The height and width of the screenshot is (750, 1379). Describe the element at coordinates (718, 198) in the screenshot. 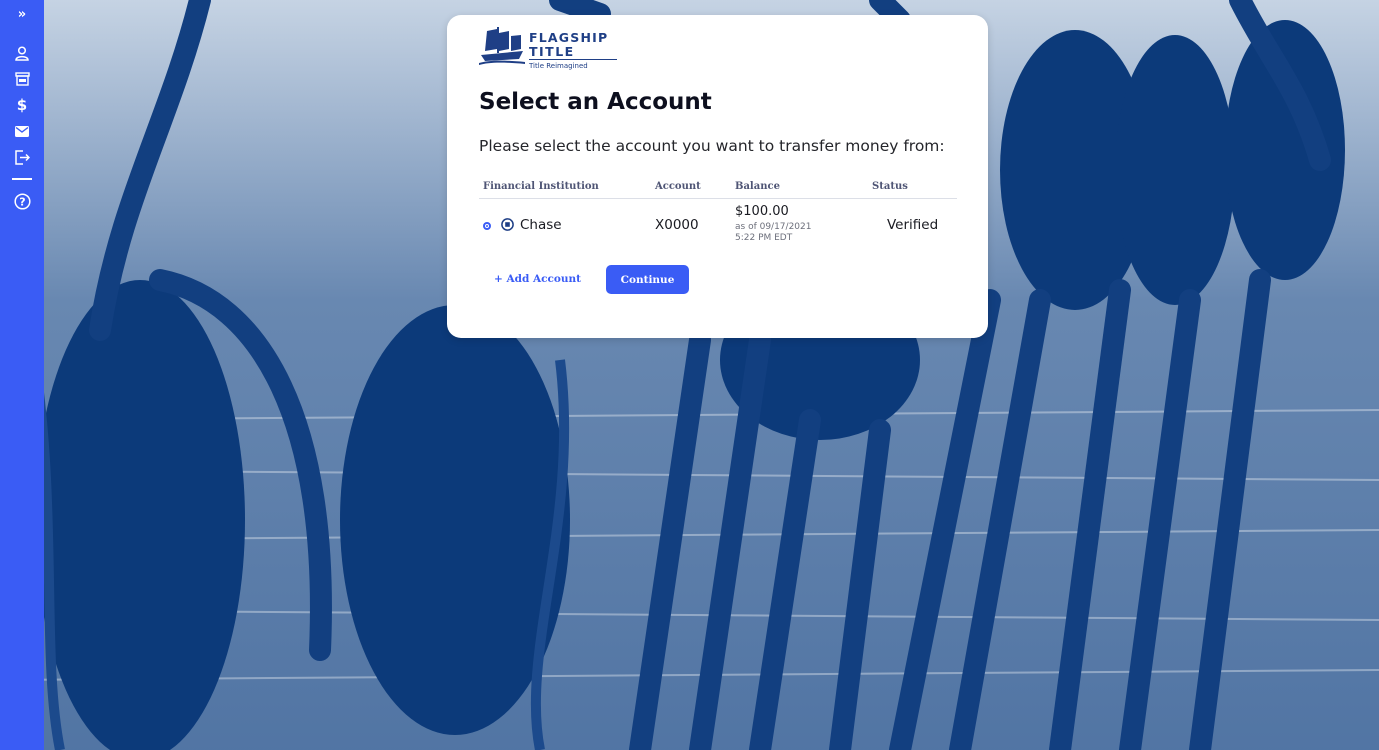

I see `table-header-divider` at that location.